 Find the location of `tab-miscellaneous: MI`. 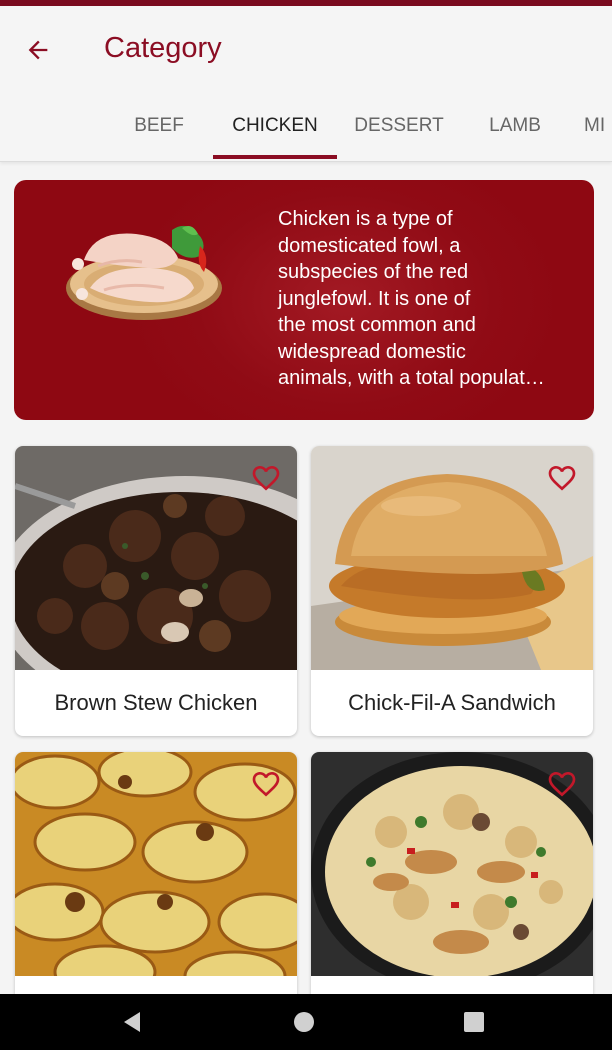

tab-miscellaneous: MI is located at coordinates (598, 133).